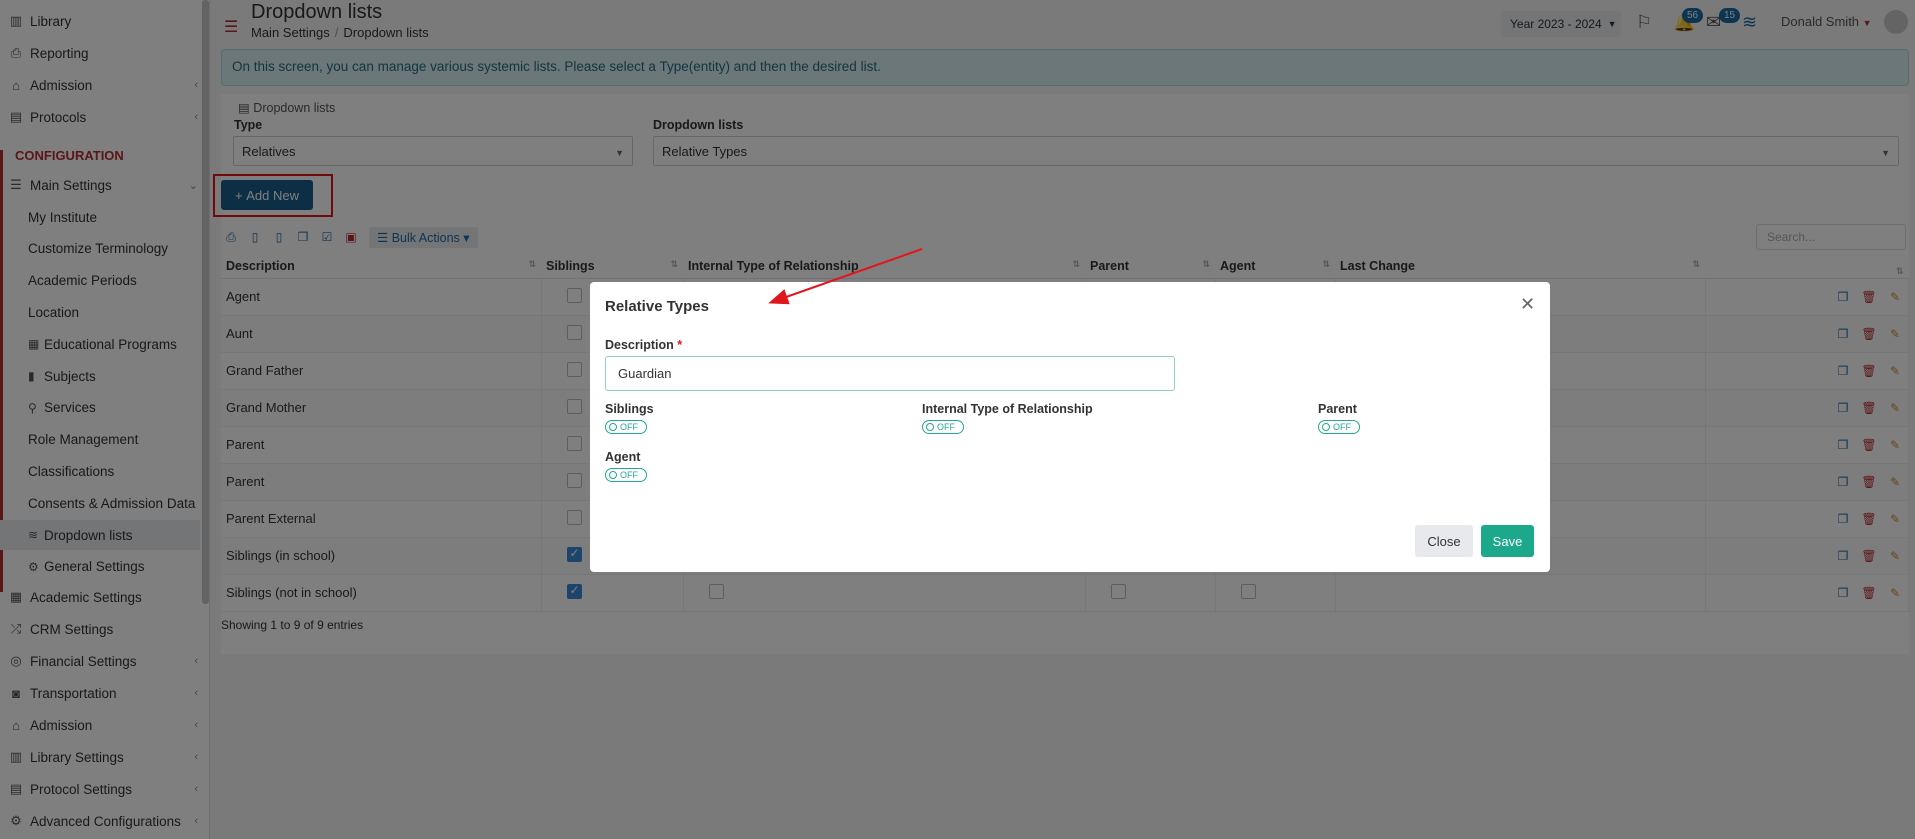  I want to click on modal-title: Relative Types, so click(657, 306).